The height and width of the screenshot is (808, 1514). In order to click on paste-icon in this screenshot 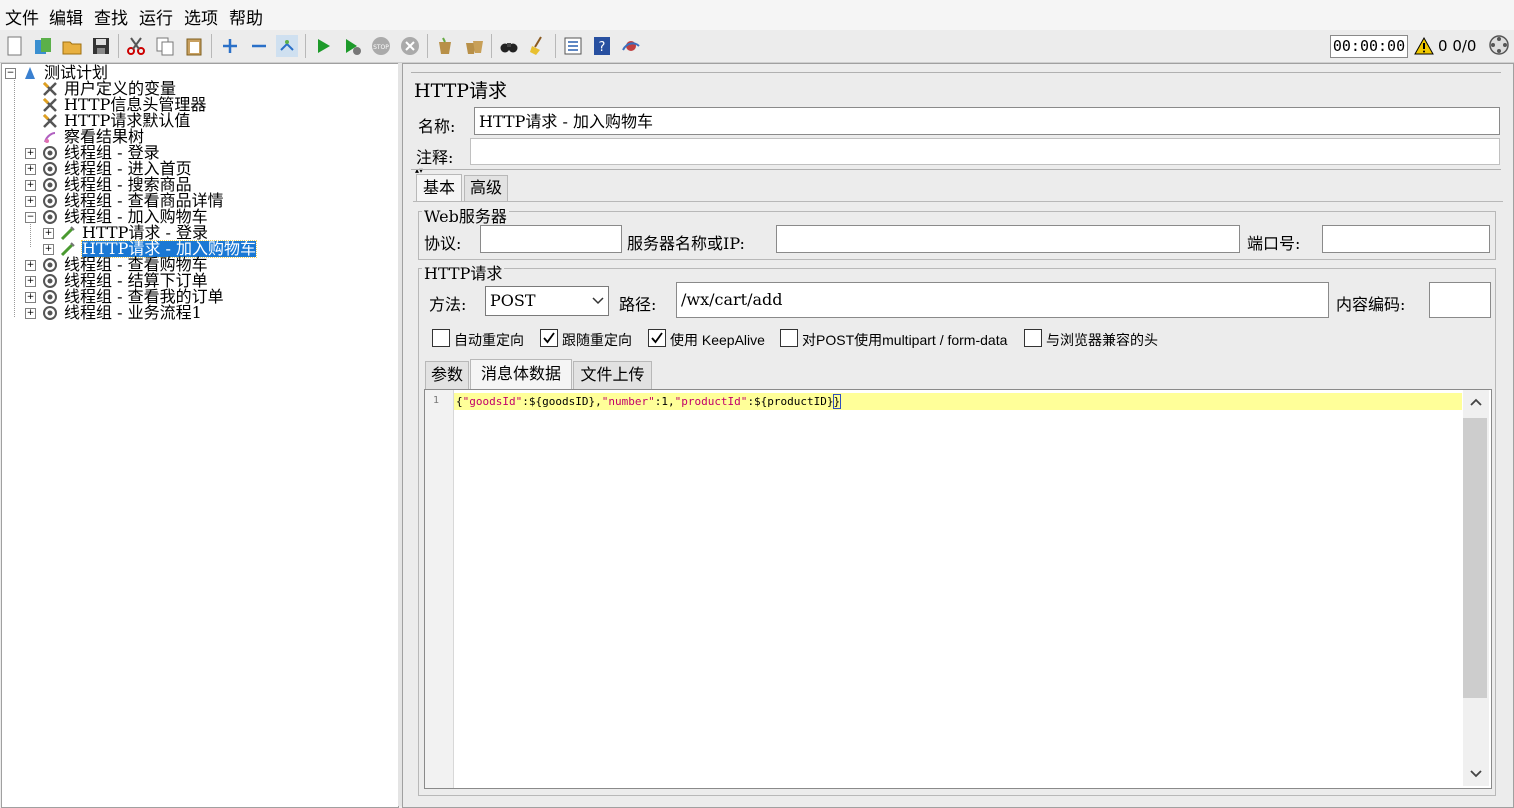, I will do `click(194, 46)`.